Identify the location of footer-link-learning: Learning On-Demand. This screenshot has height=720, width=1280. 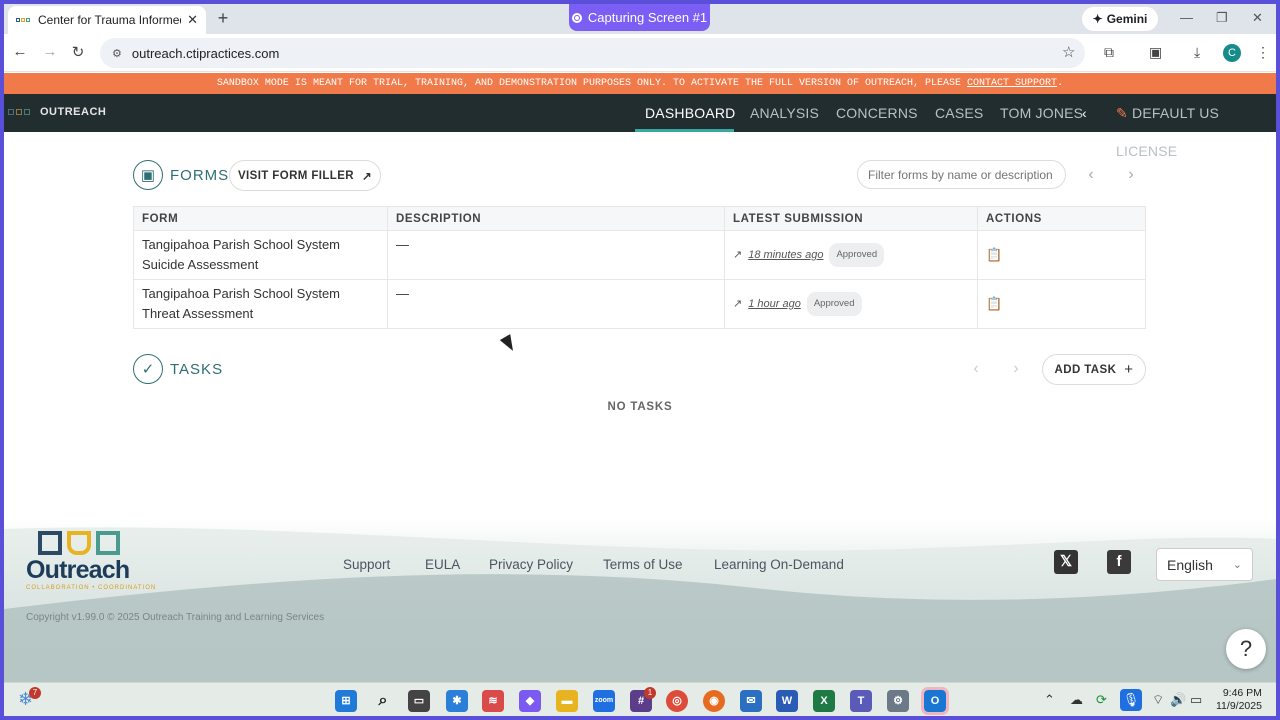
(779, 564).